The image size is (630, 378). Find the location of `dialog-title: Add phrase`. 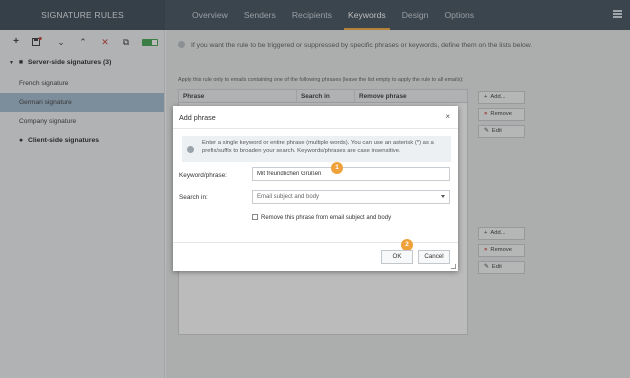

dialog-title: Add phrase is located at coordinates (197, 117).